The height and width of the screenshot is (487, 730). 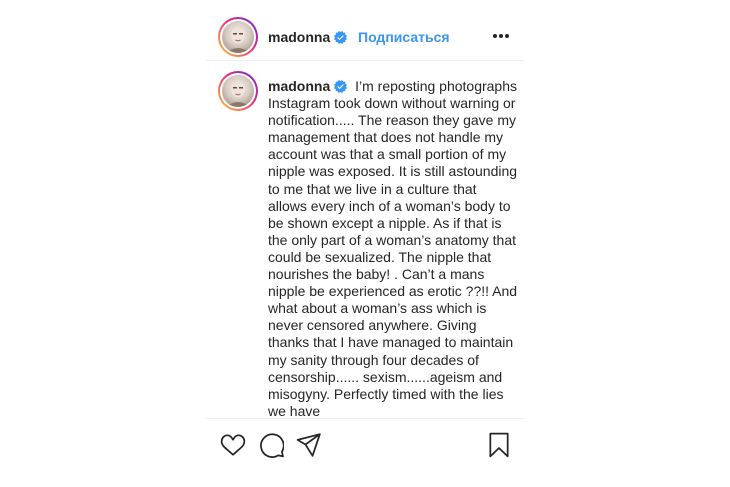 I want to click on comment-avatar, so click(x=238, y=91).